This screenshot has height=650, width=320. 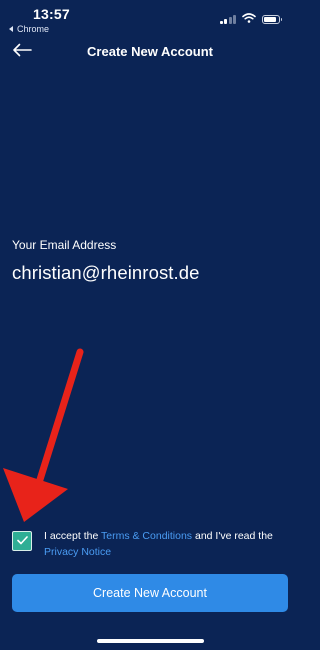 I want to click on terms-text-part2: and I've read the, so click(x=232, y=536).